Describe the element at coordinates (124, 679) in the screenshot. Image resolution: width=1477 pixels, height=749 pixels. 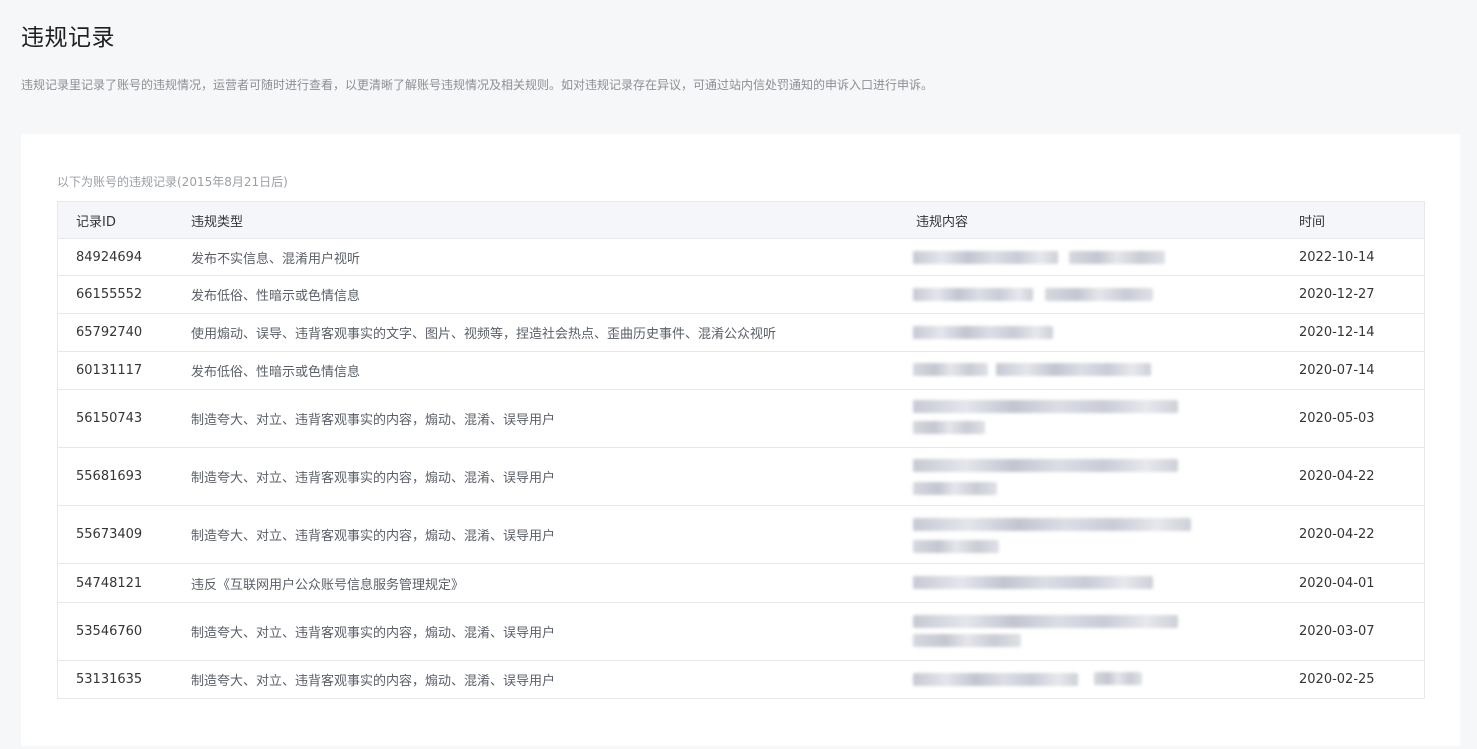
I see `record-id: 53131635` at that location.